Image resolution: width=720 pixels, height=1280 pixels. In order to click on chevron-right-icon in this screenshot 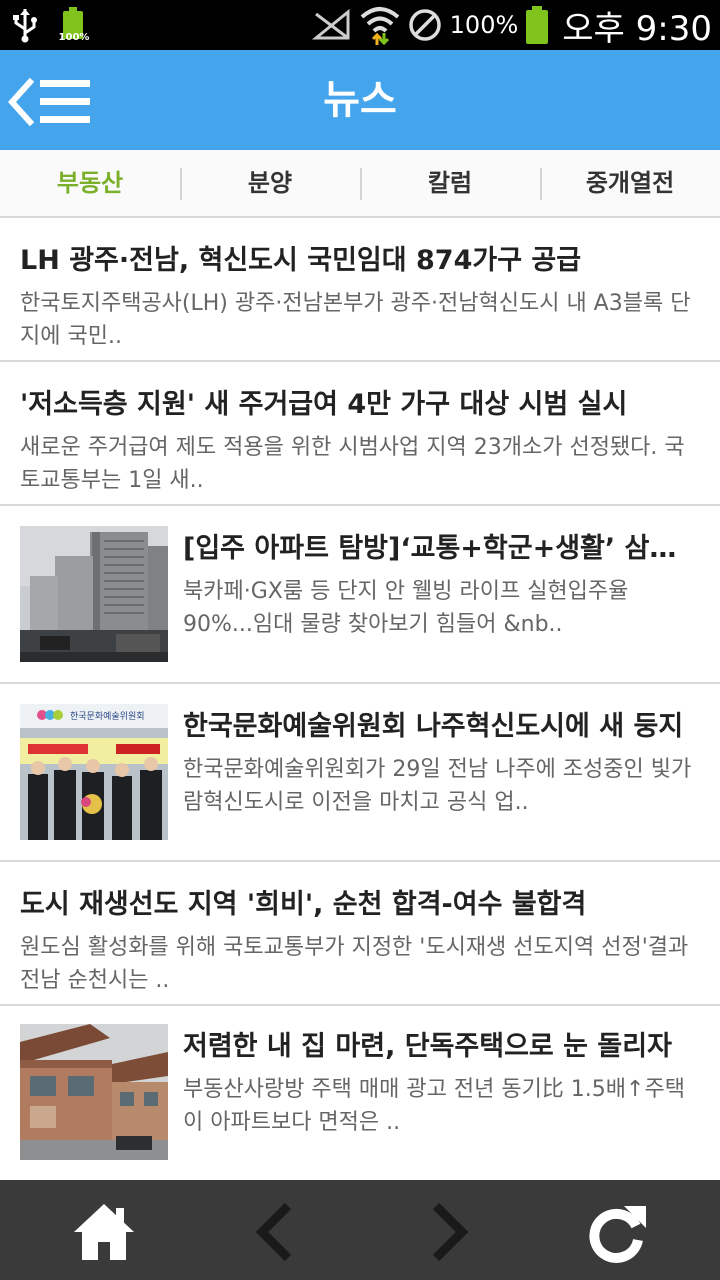, I will do `click(448, 1232)`.